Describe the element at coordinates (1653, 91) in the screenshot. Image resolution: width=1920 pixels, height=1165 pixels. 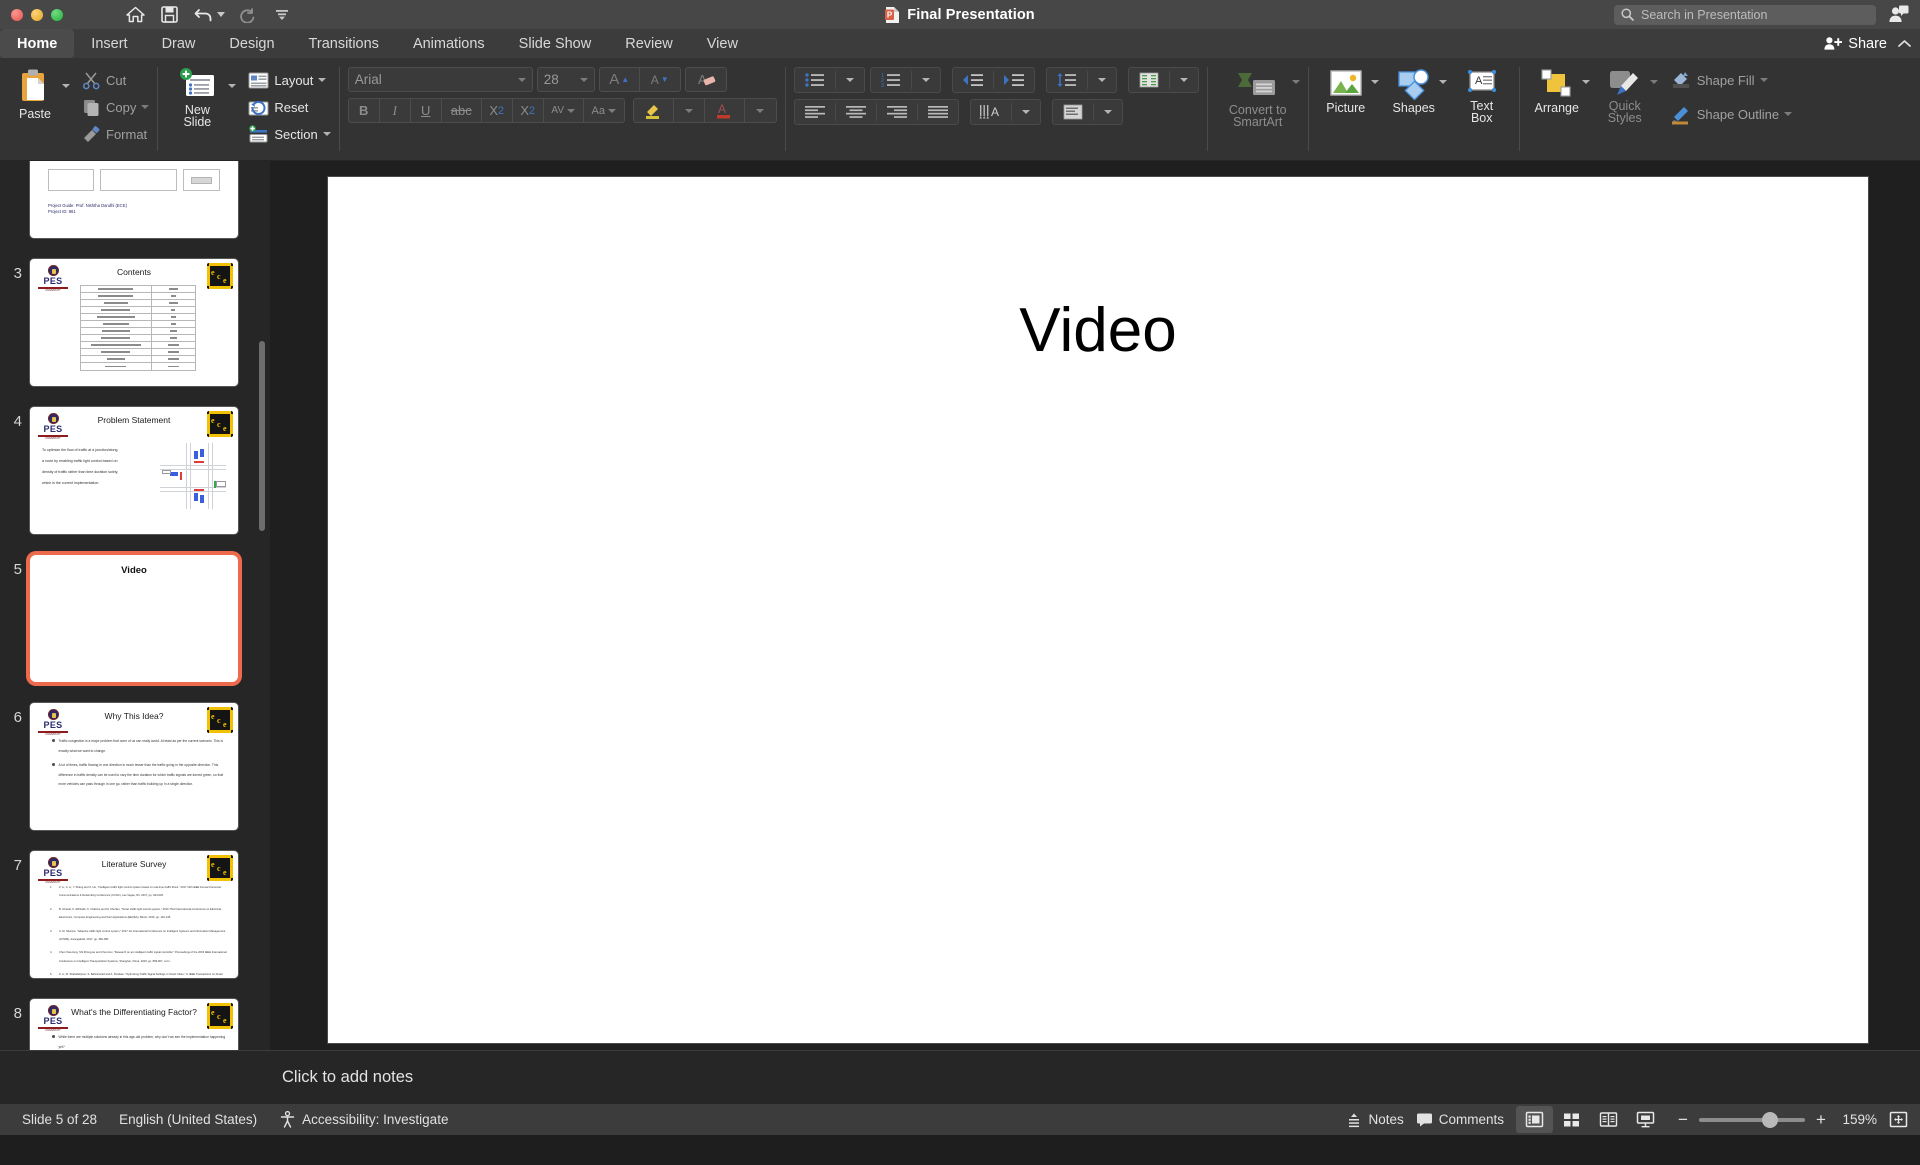
I see `quick-styles-dropdown-icon` at that location.